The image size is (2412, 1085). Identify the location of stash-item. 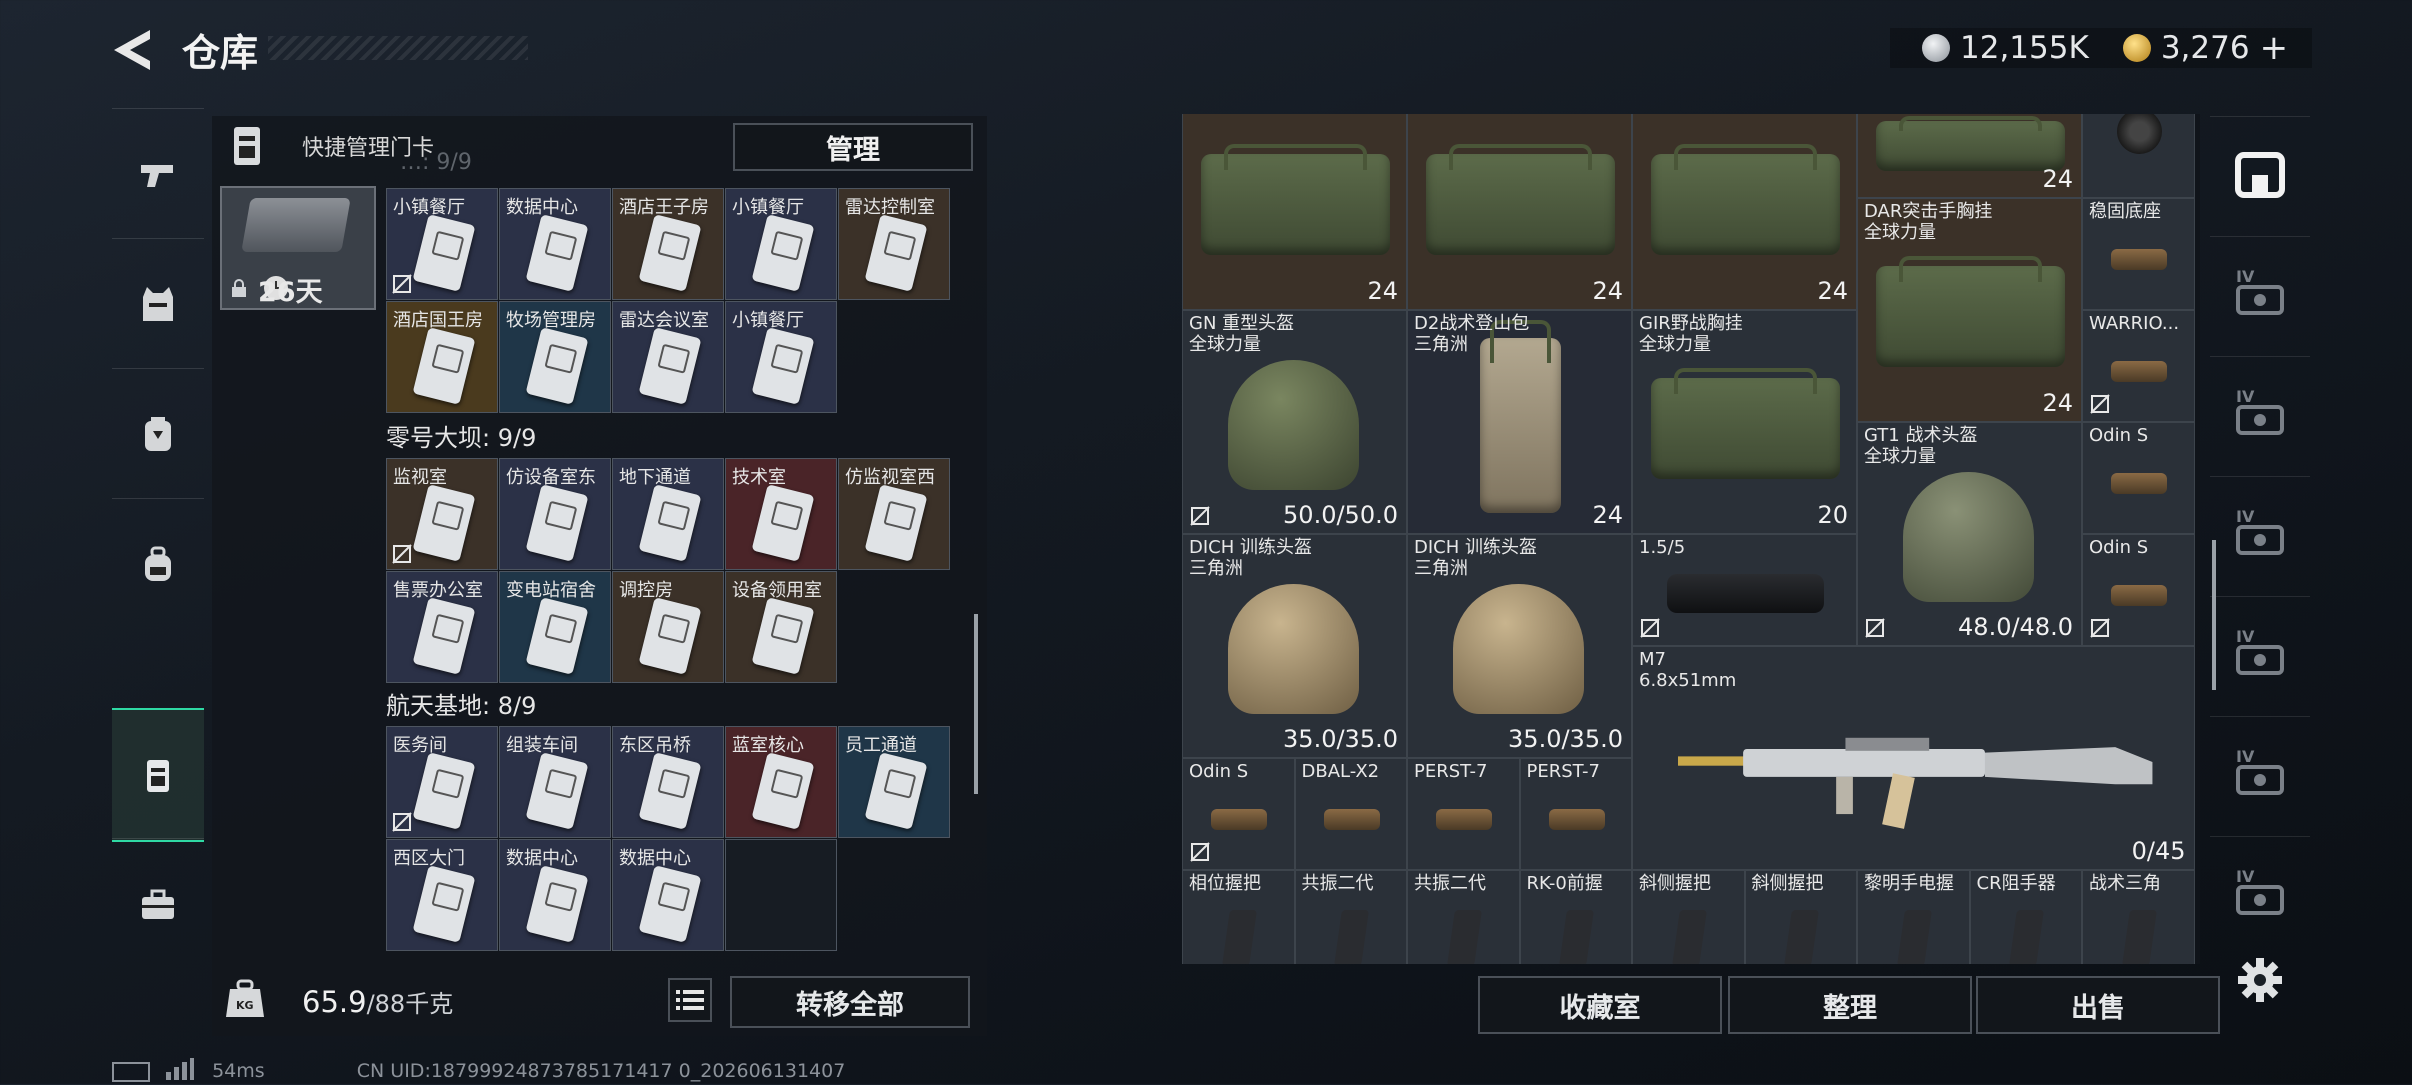
(2138, 156).